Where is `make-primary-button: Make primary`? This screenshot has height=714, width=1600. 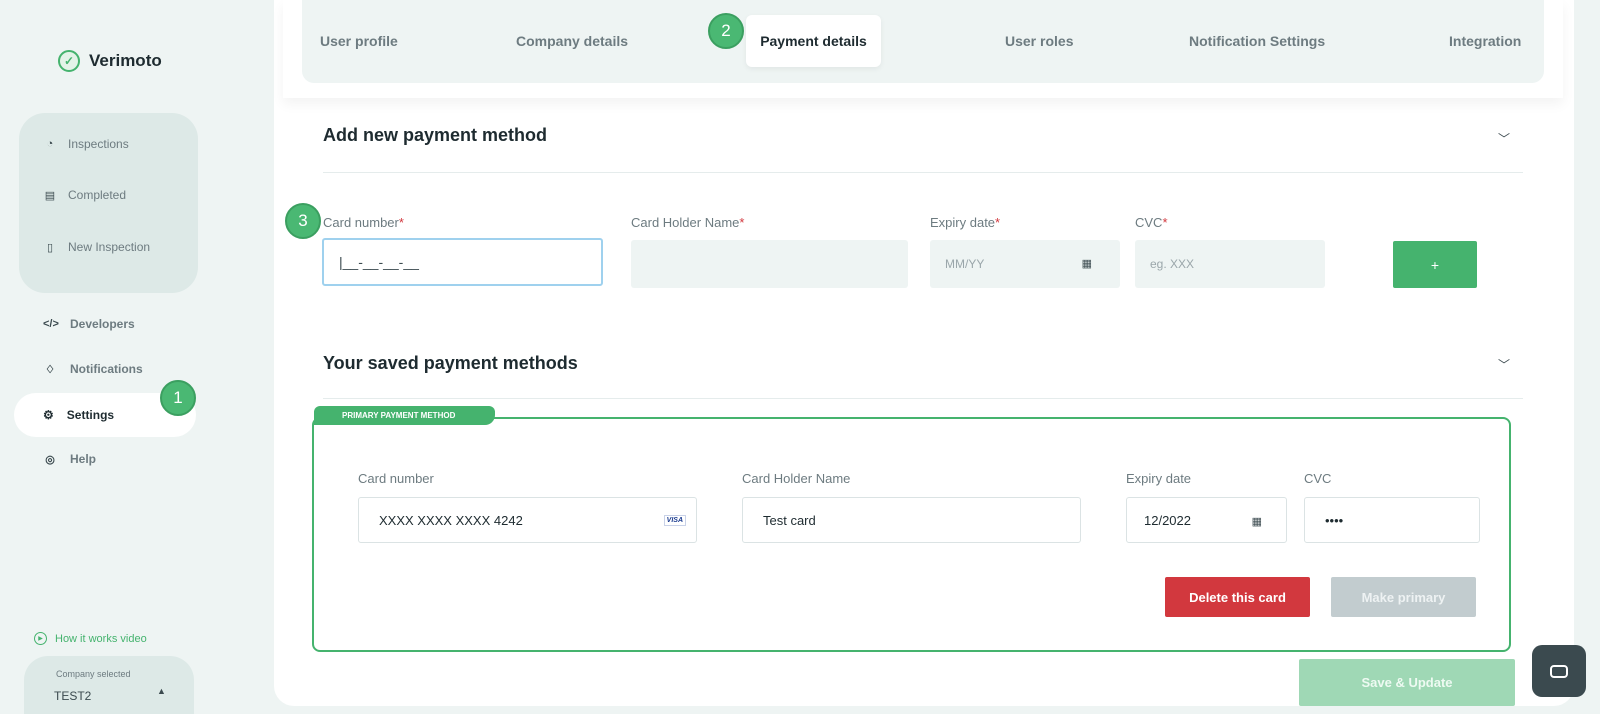 make-primary-button: Make primary is located at coordinates (1403, 597).